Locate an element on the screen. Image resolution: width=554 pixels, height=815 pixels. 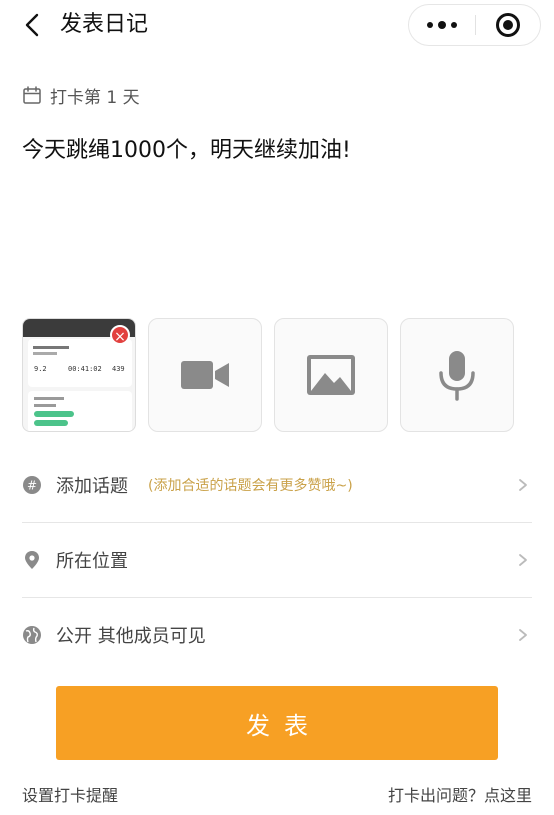
microphone-icon is located at coordinates (457, 376).